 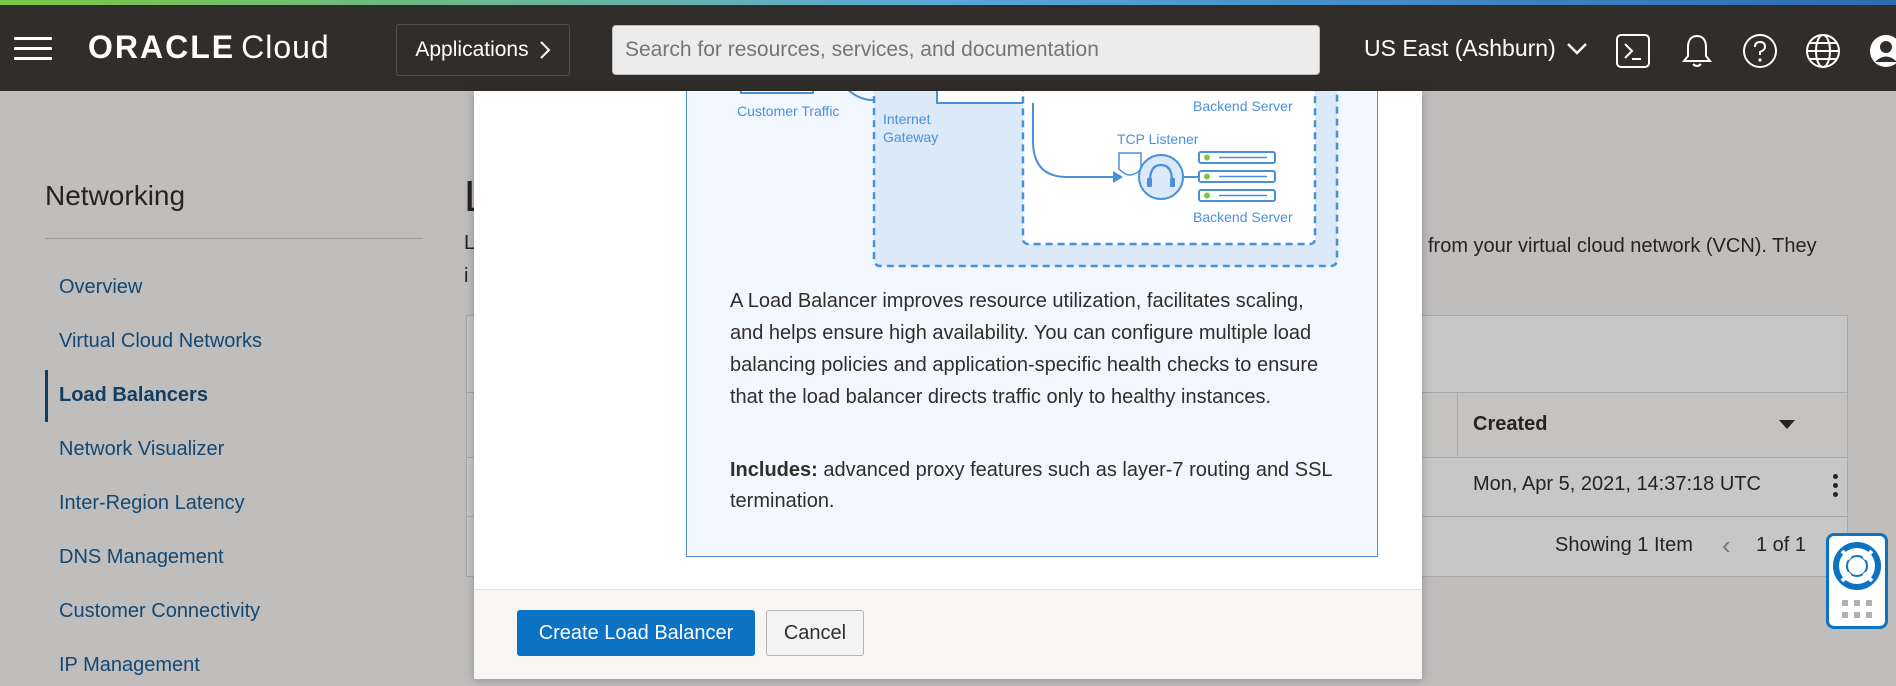 What do you see at coordinates (1760, 51) in the screenshot?
I see `help-icon` at bounding box center [1760, 51].